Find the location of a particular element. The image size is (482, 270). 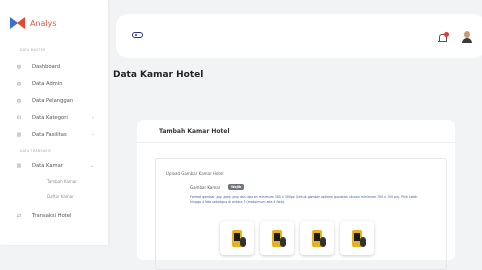

sidebar-item-label: Data Admin is located at coordinates (47, 84).